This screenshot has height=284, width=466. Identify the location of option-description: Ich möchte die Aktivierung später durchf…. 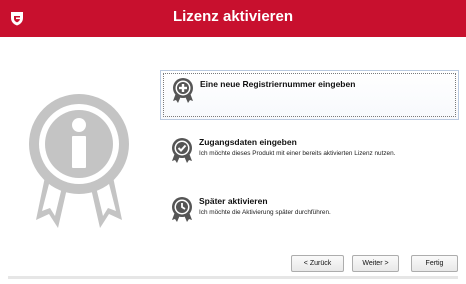
(265, 212).